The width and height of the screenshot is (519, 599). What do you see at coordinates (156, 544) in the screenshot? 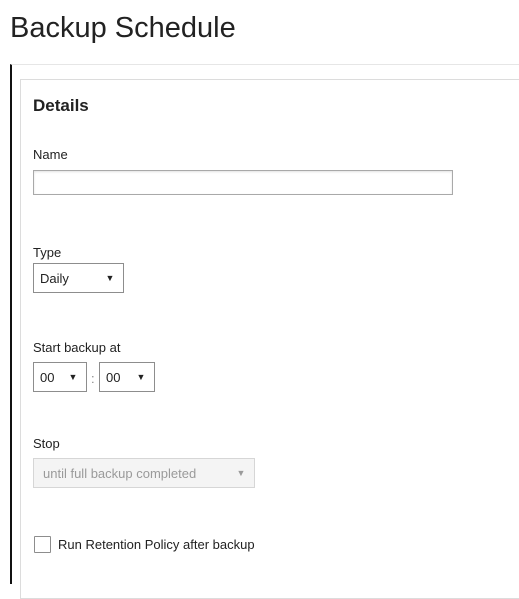
I see `retention-label: Run Retention Policy after backup` at bounding box center [156, 544].